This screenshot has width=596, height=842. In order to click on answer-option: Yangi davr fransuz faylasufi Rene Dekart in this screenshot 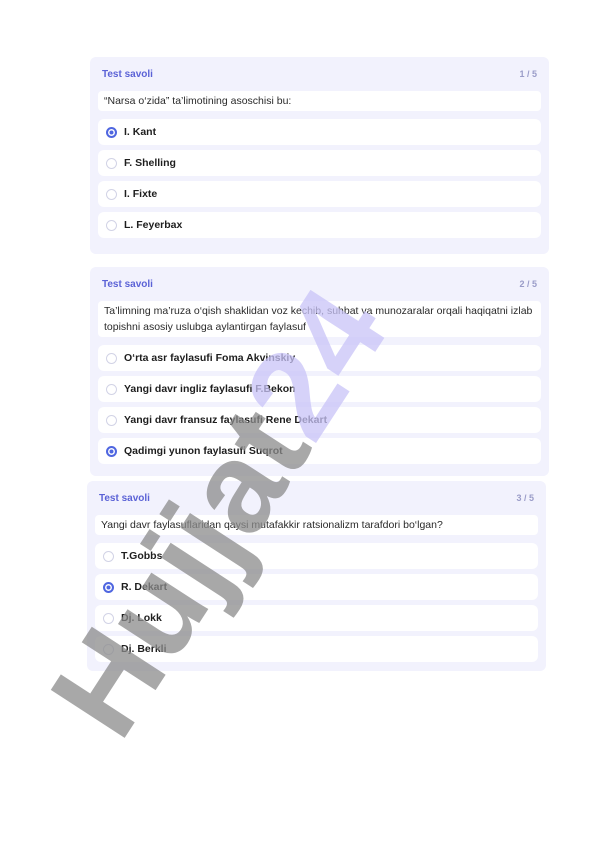, I will do `click(319, 420)`.